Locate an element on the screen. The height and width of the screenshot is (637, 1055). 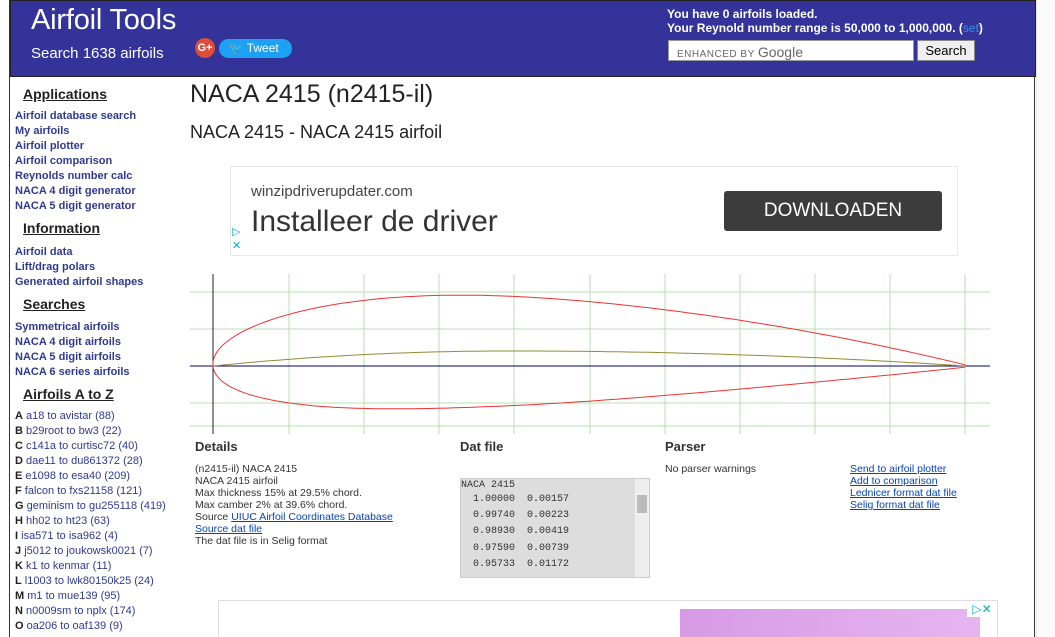
ad-download-button: DOWNLOADEN is located at coordinates (833, 211).